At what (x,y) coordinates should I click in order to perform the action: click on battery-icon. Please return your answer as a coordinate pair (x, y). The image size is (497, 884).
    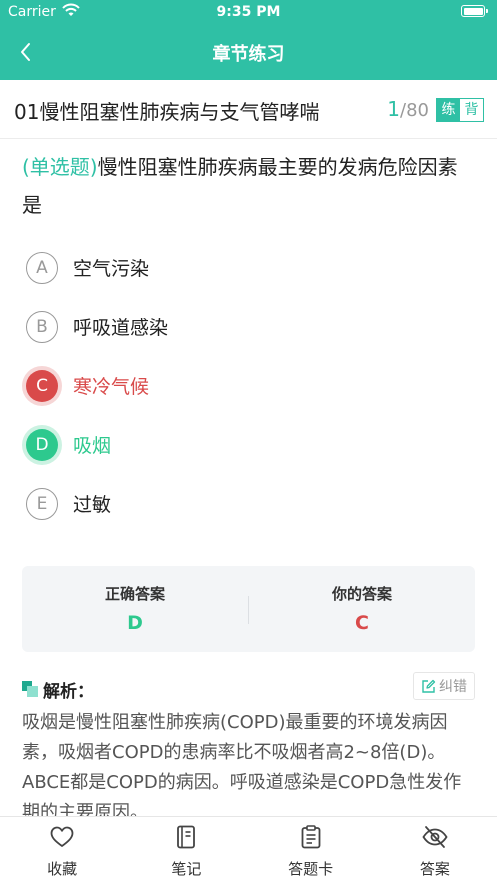
    Looking at the image, I should click on (474, 11).